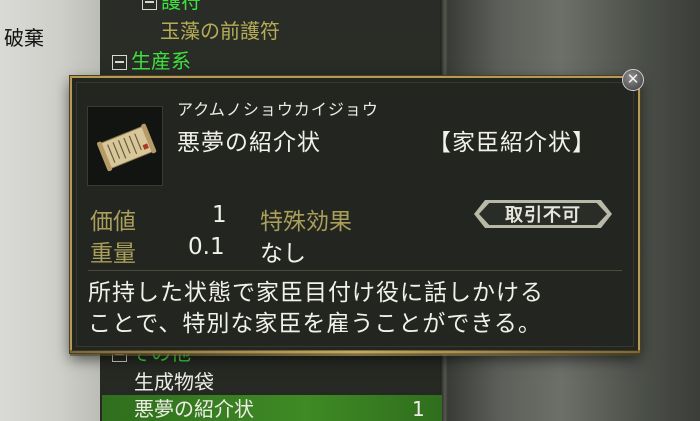 This screenshot has height=421, width=700. Describe the element at coordinates (512, 143) in the screenshot. I see `item-type: 【家臣紹介状】` at that location.